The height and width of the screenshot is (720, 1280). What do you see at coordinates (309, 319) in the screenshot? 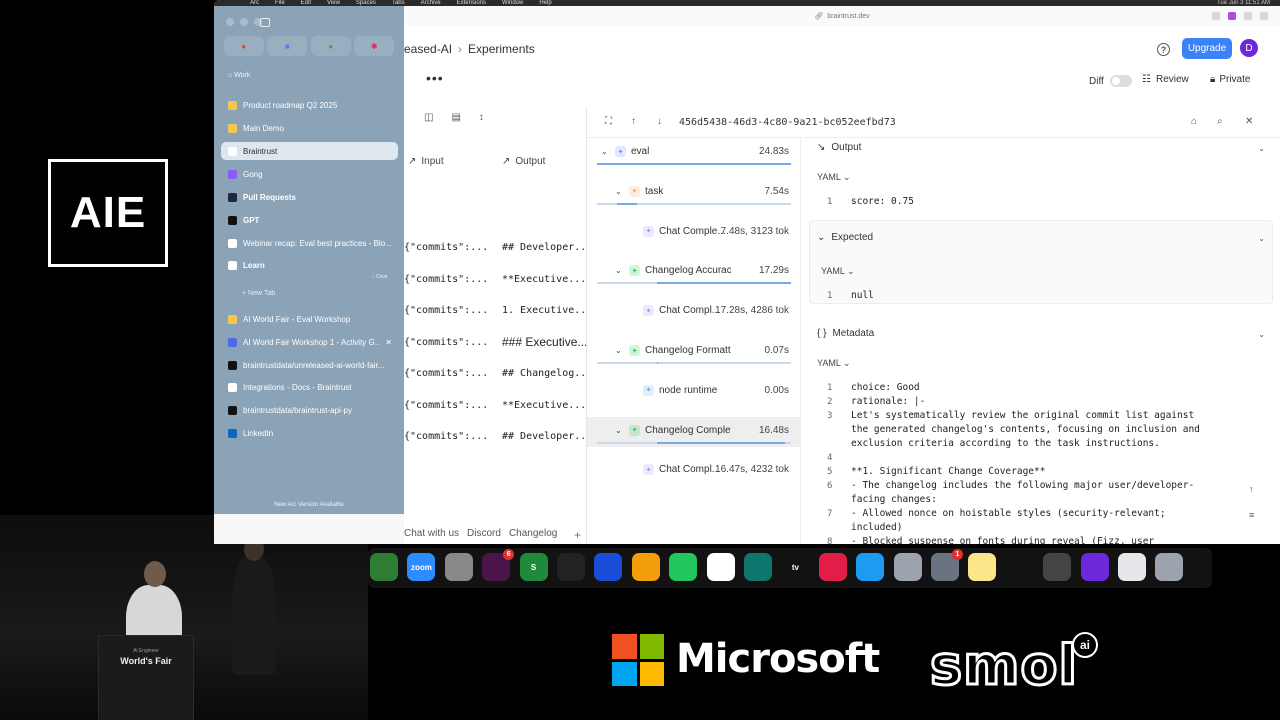
I see `sidebar-tab: AI World Fair - Eval Workshop` at bounding box center [309, 319].